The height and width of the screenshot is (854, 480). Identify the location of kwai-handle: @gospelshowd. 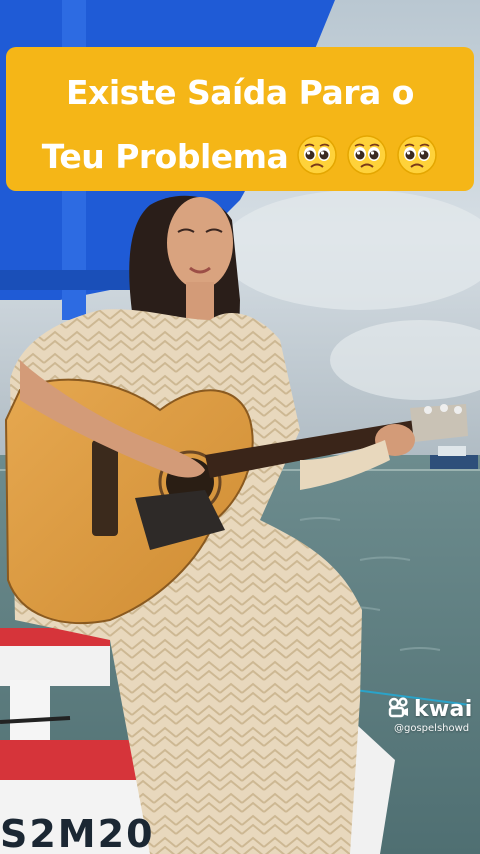
(432, 728).